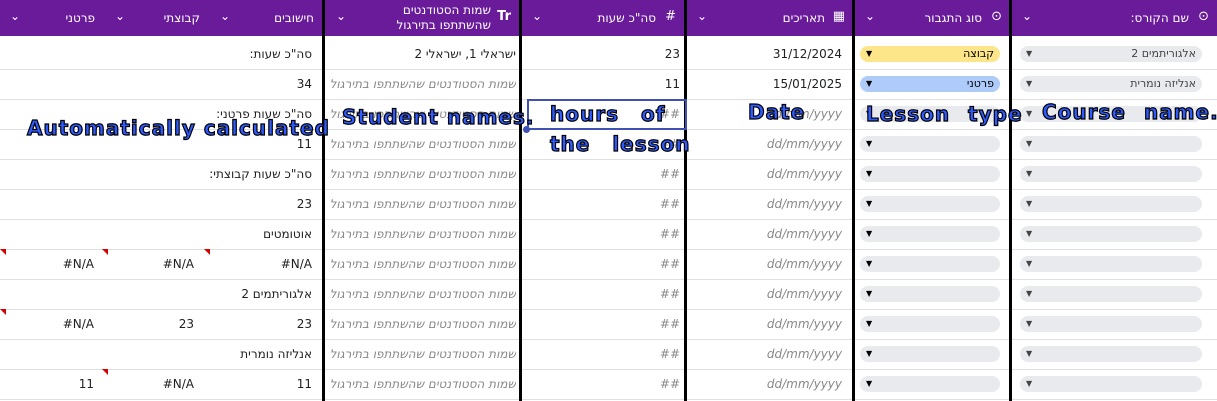  What do you see at coordinates (607, 84) in the screenshot?
I see `hours-cell: 11` at bounding box center [607, 84].